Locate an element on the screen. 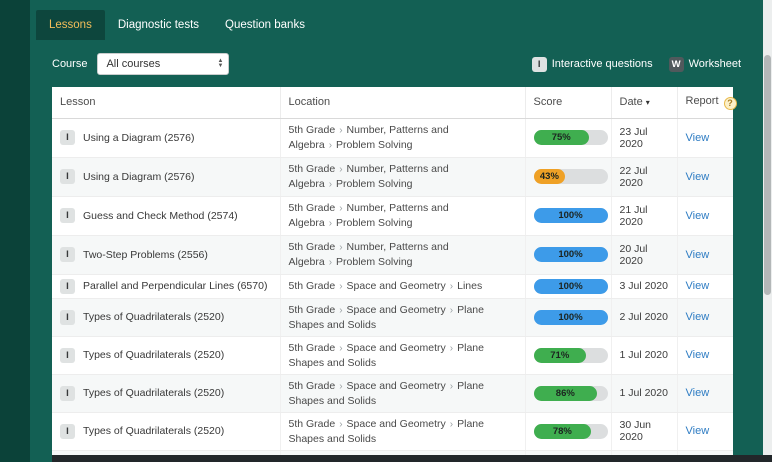 This screenshot has height=462, width=772. scrollbar-thumb is located at coordinates (767, 175).